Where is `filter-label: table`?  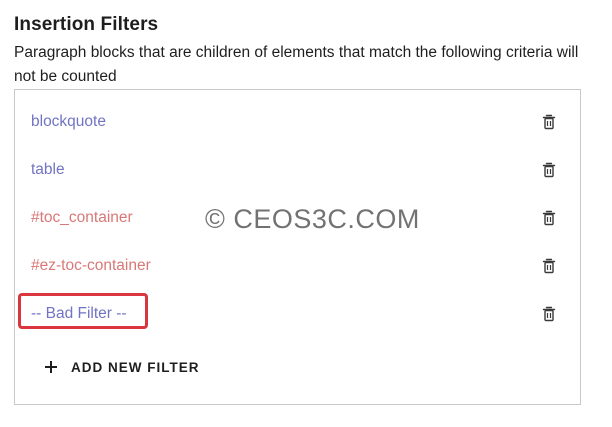
filter-label: table is located at coordinates (48, 170).